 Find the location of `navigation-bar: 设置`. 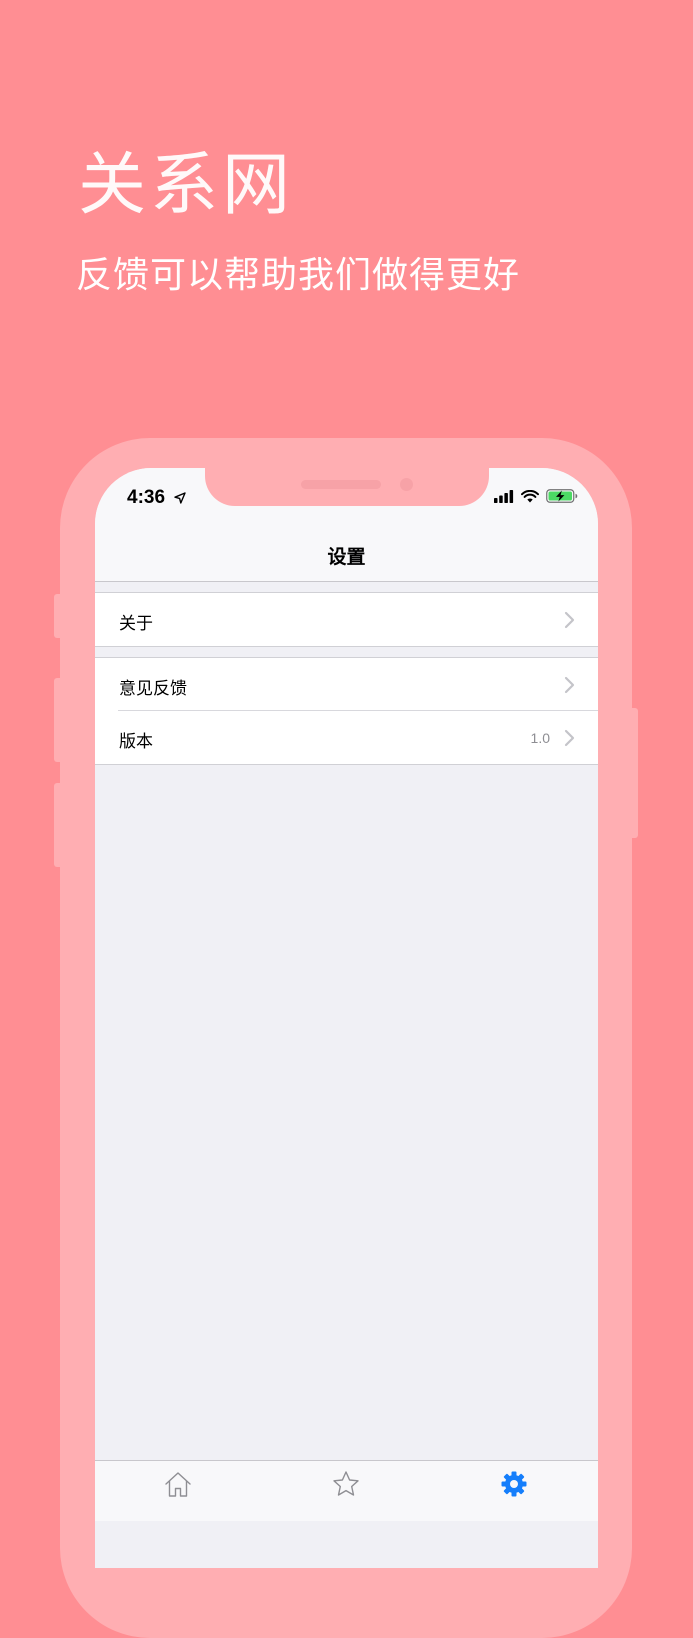

navigation-bar: 设置 is located at coordinates (346, 547).